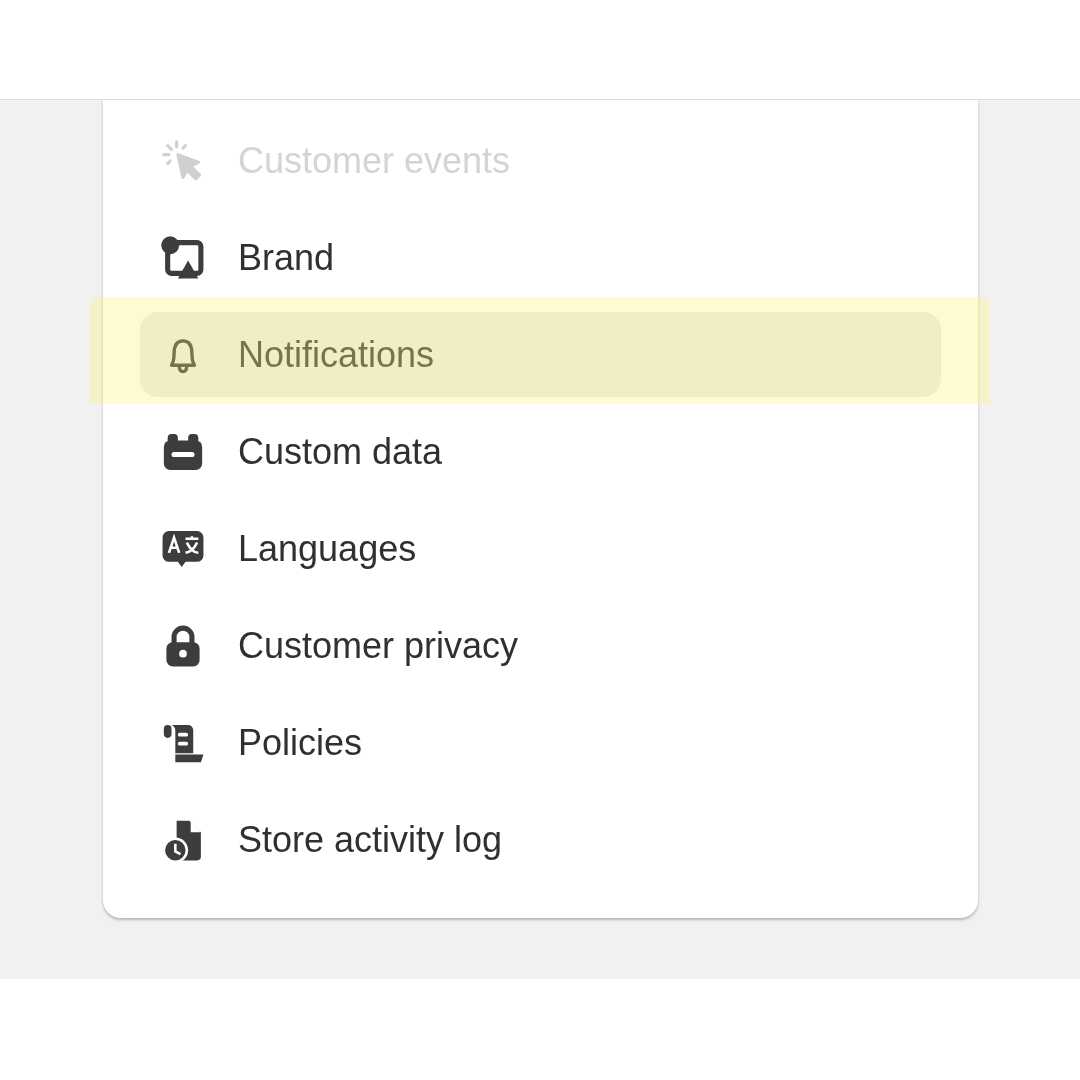 The image size is (1080, 1080). I want to click on menu-item-label: Custom data, so click(340, 451).